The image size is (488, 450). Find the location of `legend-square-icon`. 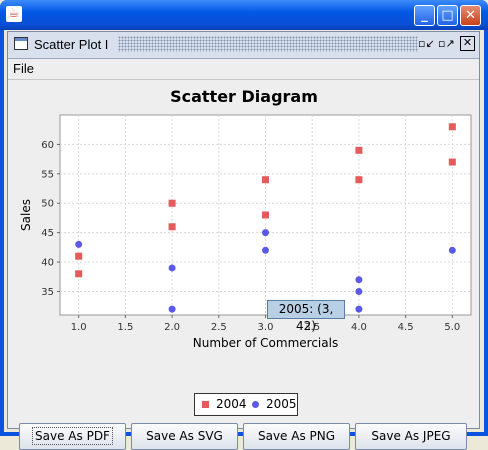

legend-square-icon is located at coordinates (205, 404).